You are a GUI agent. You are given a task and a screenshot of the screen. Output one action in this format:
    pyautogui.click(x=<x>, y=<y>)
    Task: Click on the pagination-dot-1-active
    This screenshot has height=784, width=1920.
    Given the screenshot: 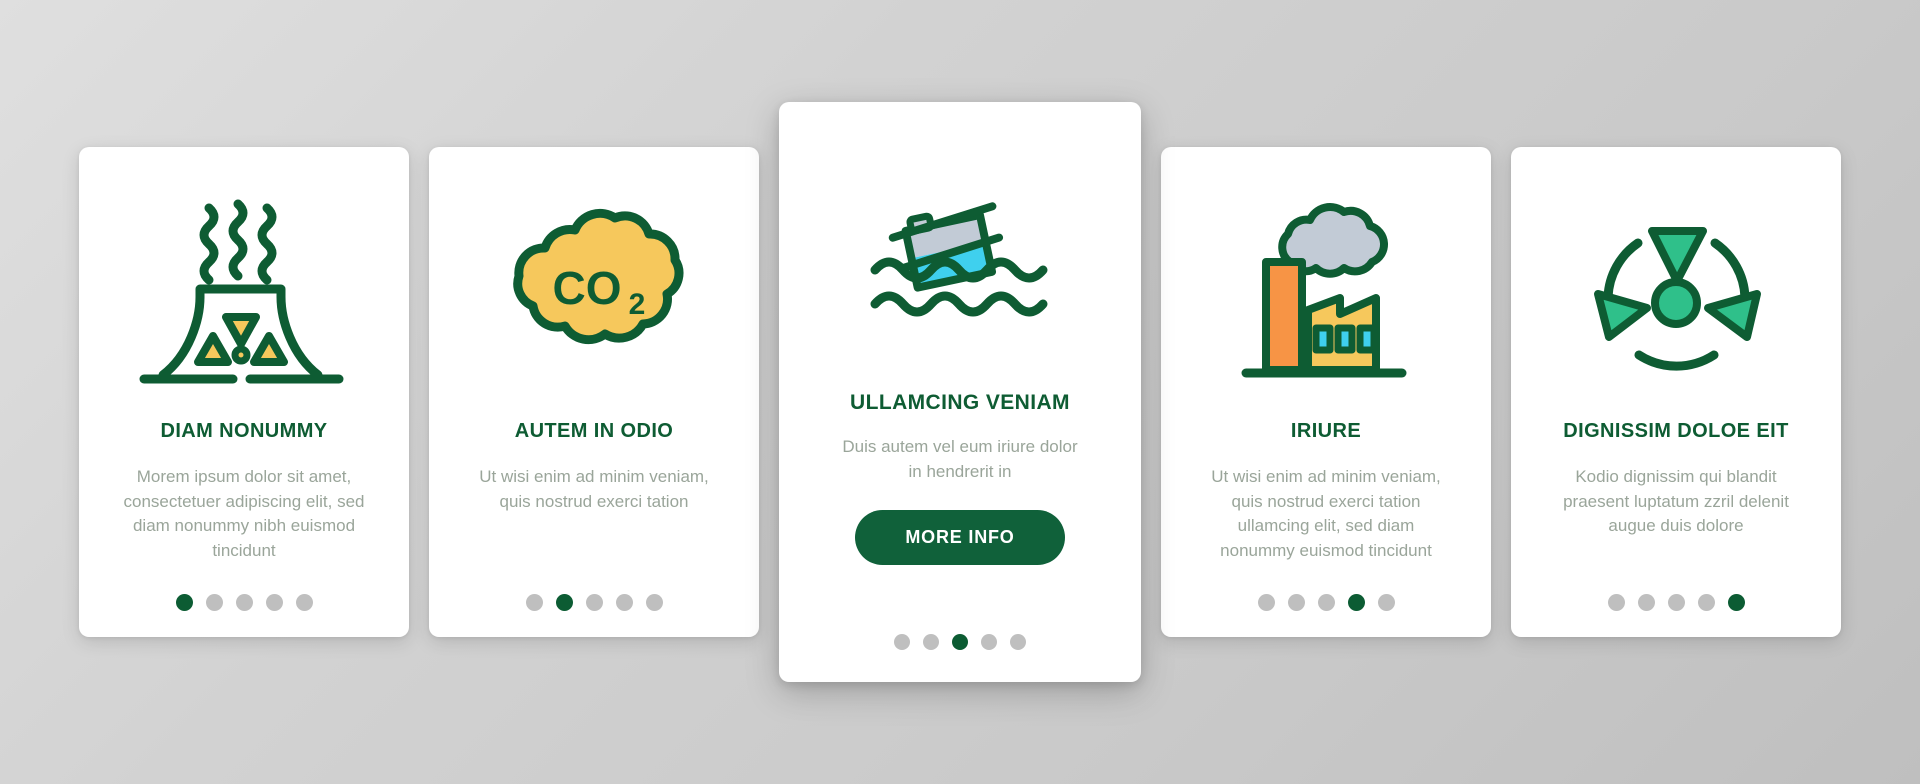 What is the action you would take?
    pyautogui.click(x=184, y=602)
    